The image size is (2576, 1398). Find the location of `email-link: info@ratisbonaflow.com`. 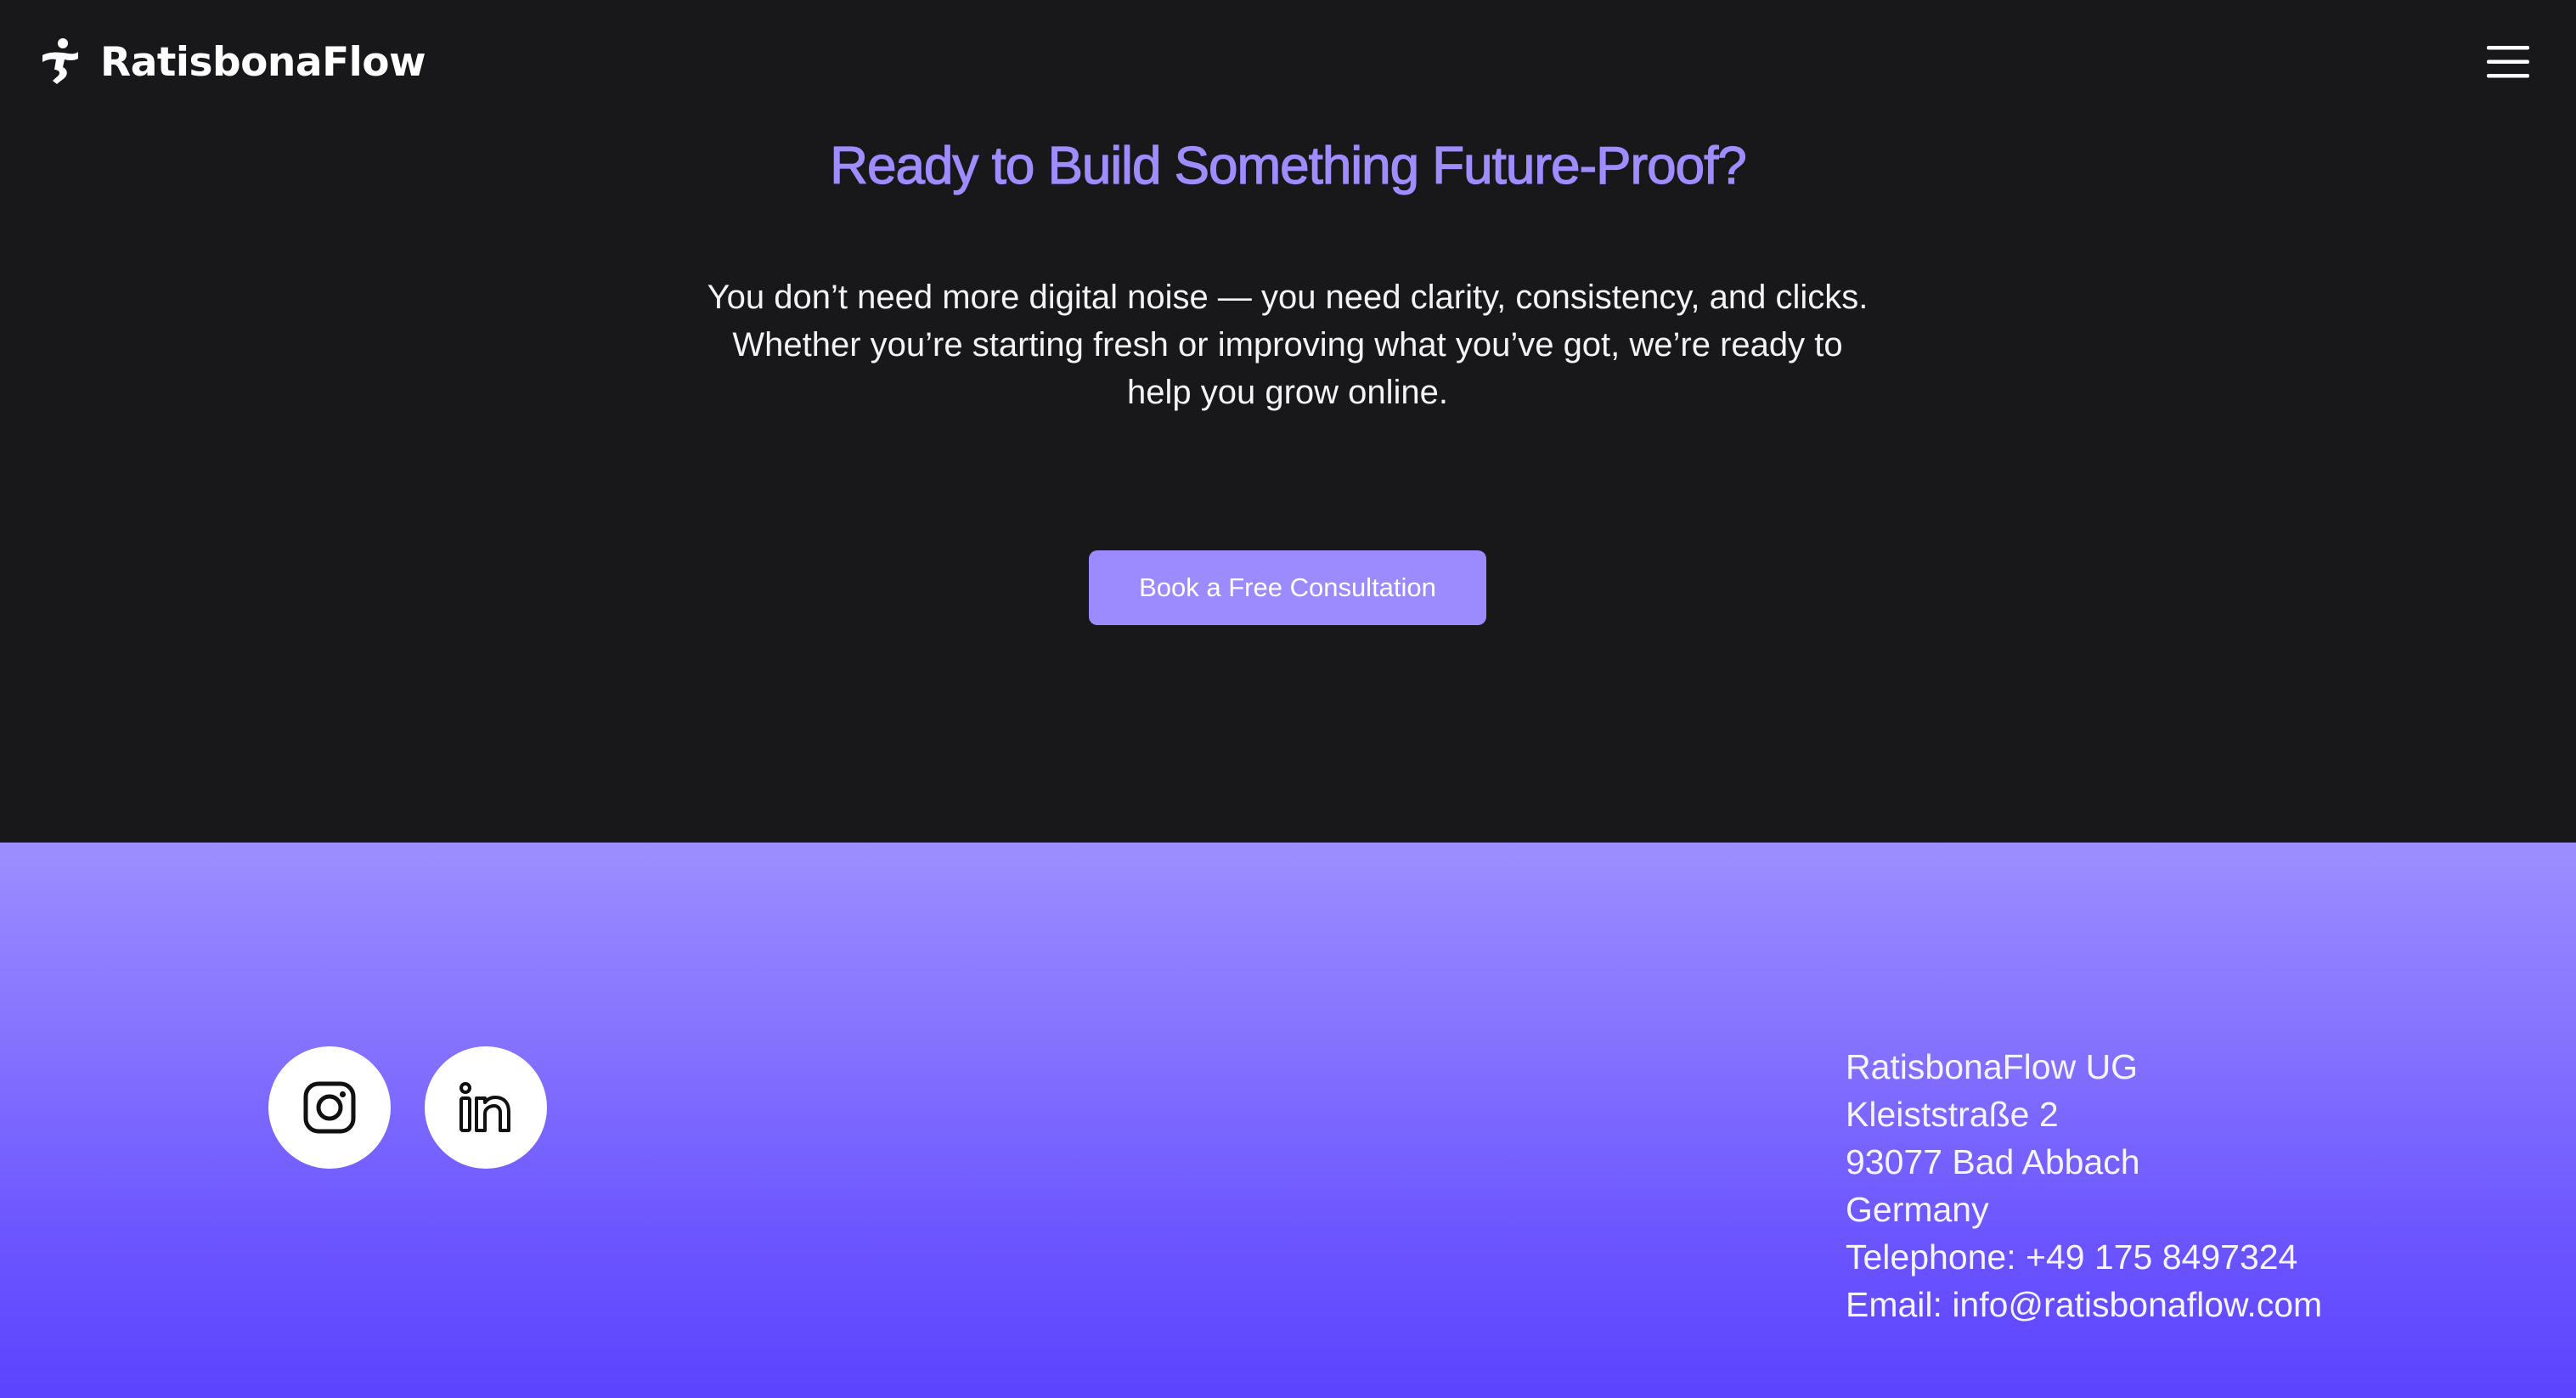

email-link: info@ratisbonaflow.com is located at coordinates (2137, 1304).